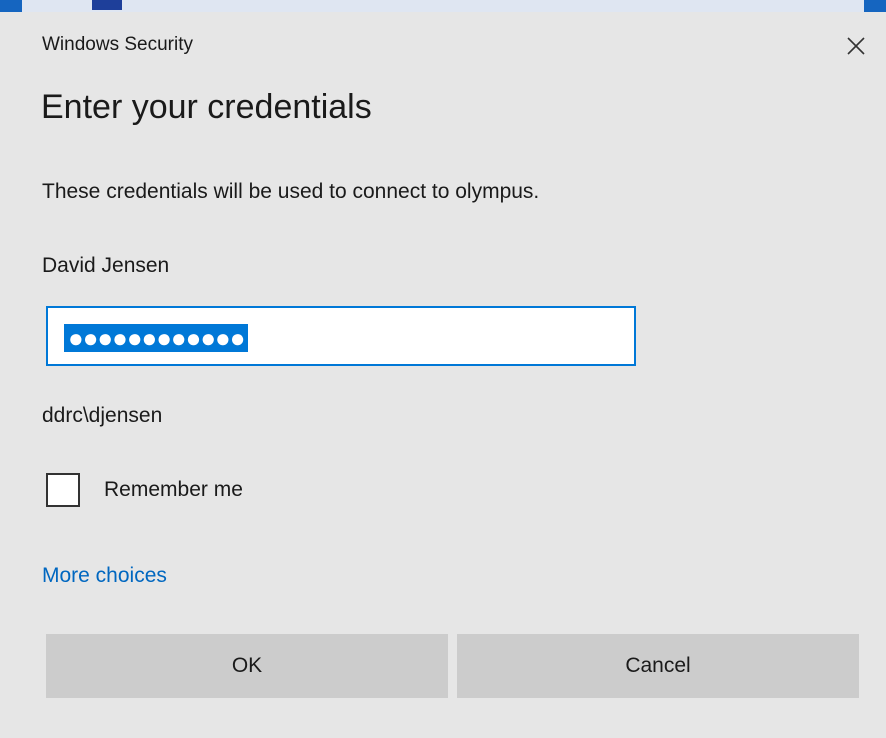 Image resolution: width=886 pixels, height=738 pixels. What do you see at coordinates (104, 576) in the screenshot?
I see `more-choices-link: More choices` at bounding box center [104, 576].